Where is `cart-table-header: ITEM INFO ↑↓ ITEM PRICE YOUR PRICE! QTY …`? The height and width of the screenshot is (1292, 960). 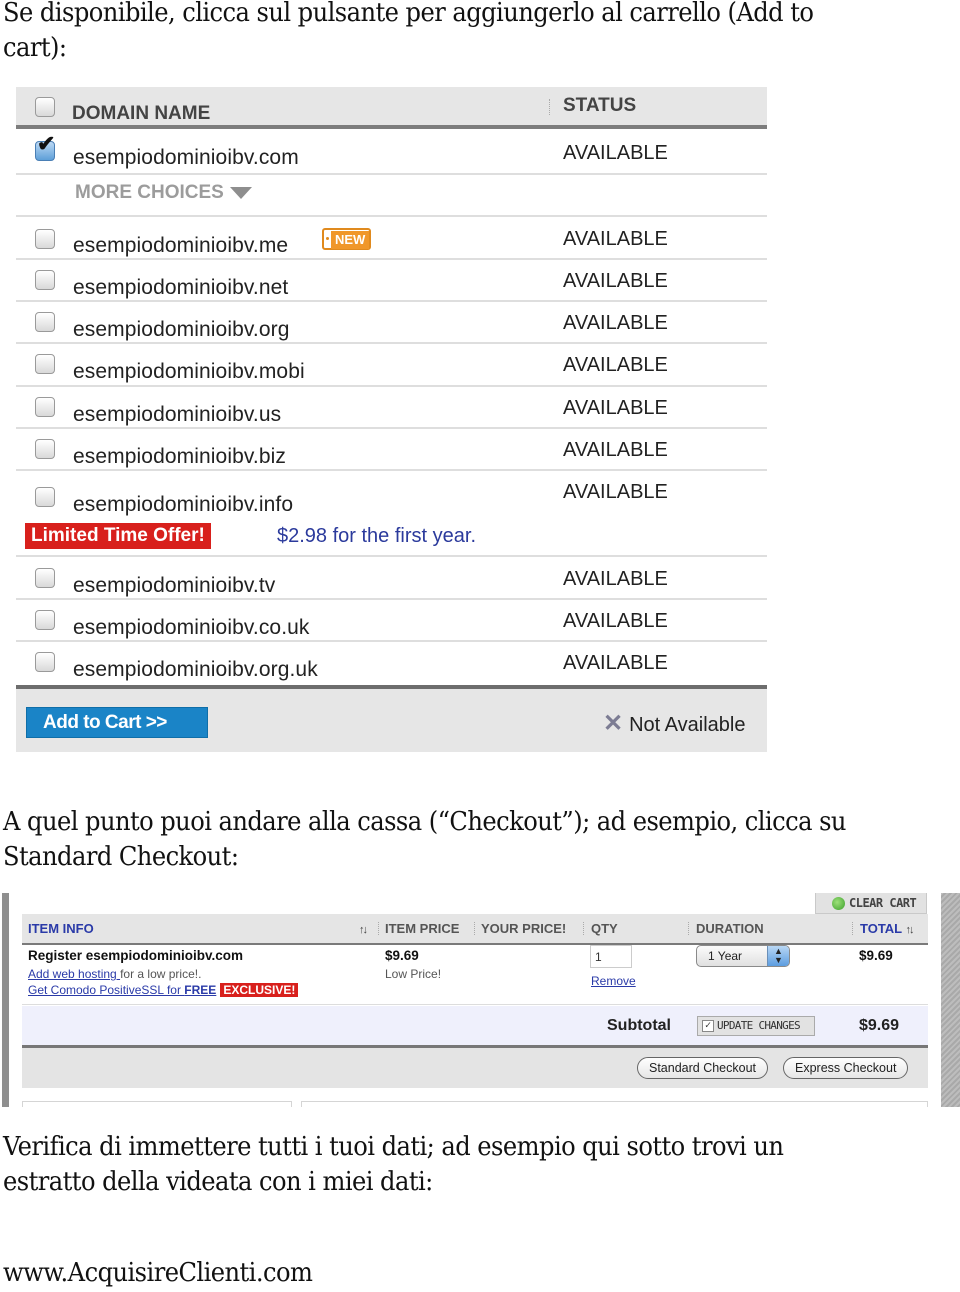
cart-table-header: ITEM INFO ↑↓ ITEM PRICE YOUR PRICE! QTY … is located at coordinates (475, 929).